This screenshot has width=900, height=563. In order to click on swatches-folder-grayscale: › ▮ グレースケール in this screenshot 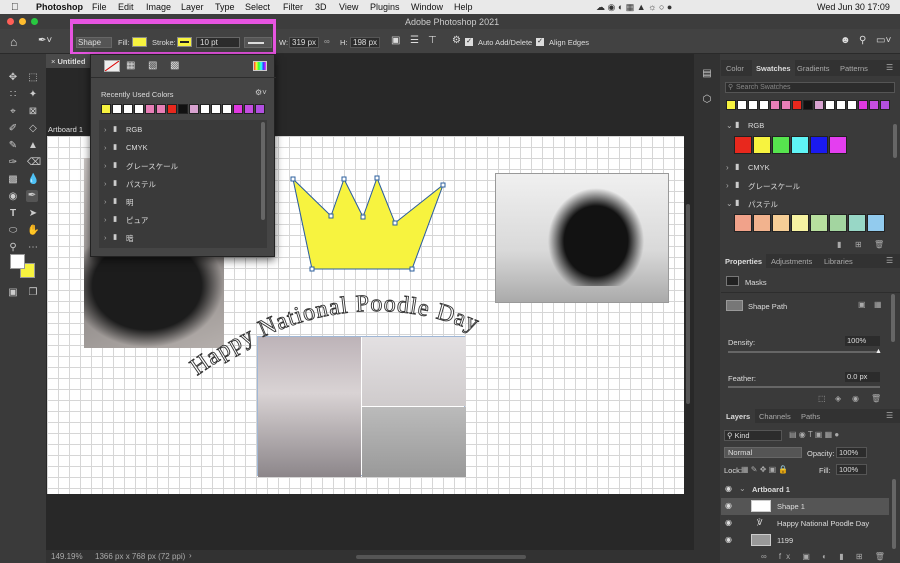, I will do `click(810, 186)`.